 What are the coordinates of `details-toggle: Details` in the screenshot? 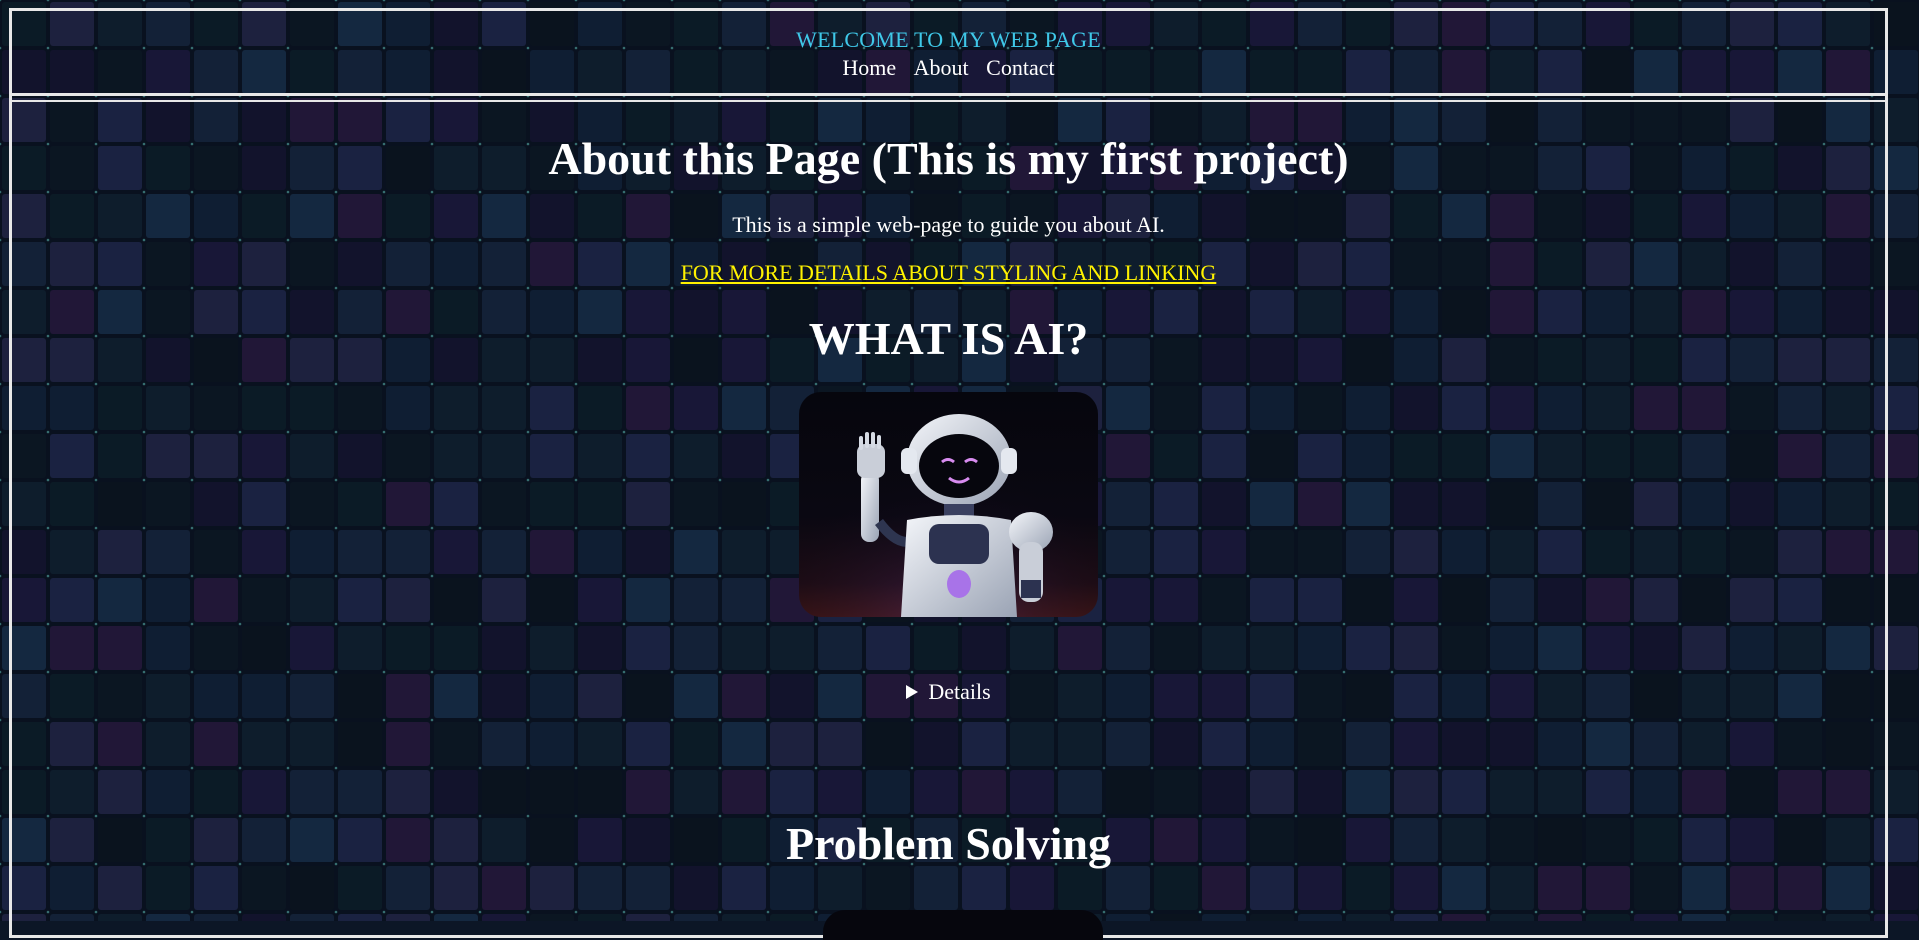 It's located at (948, 692).